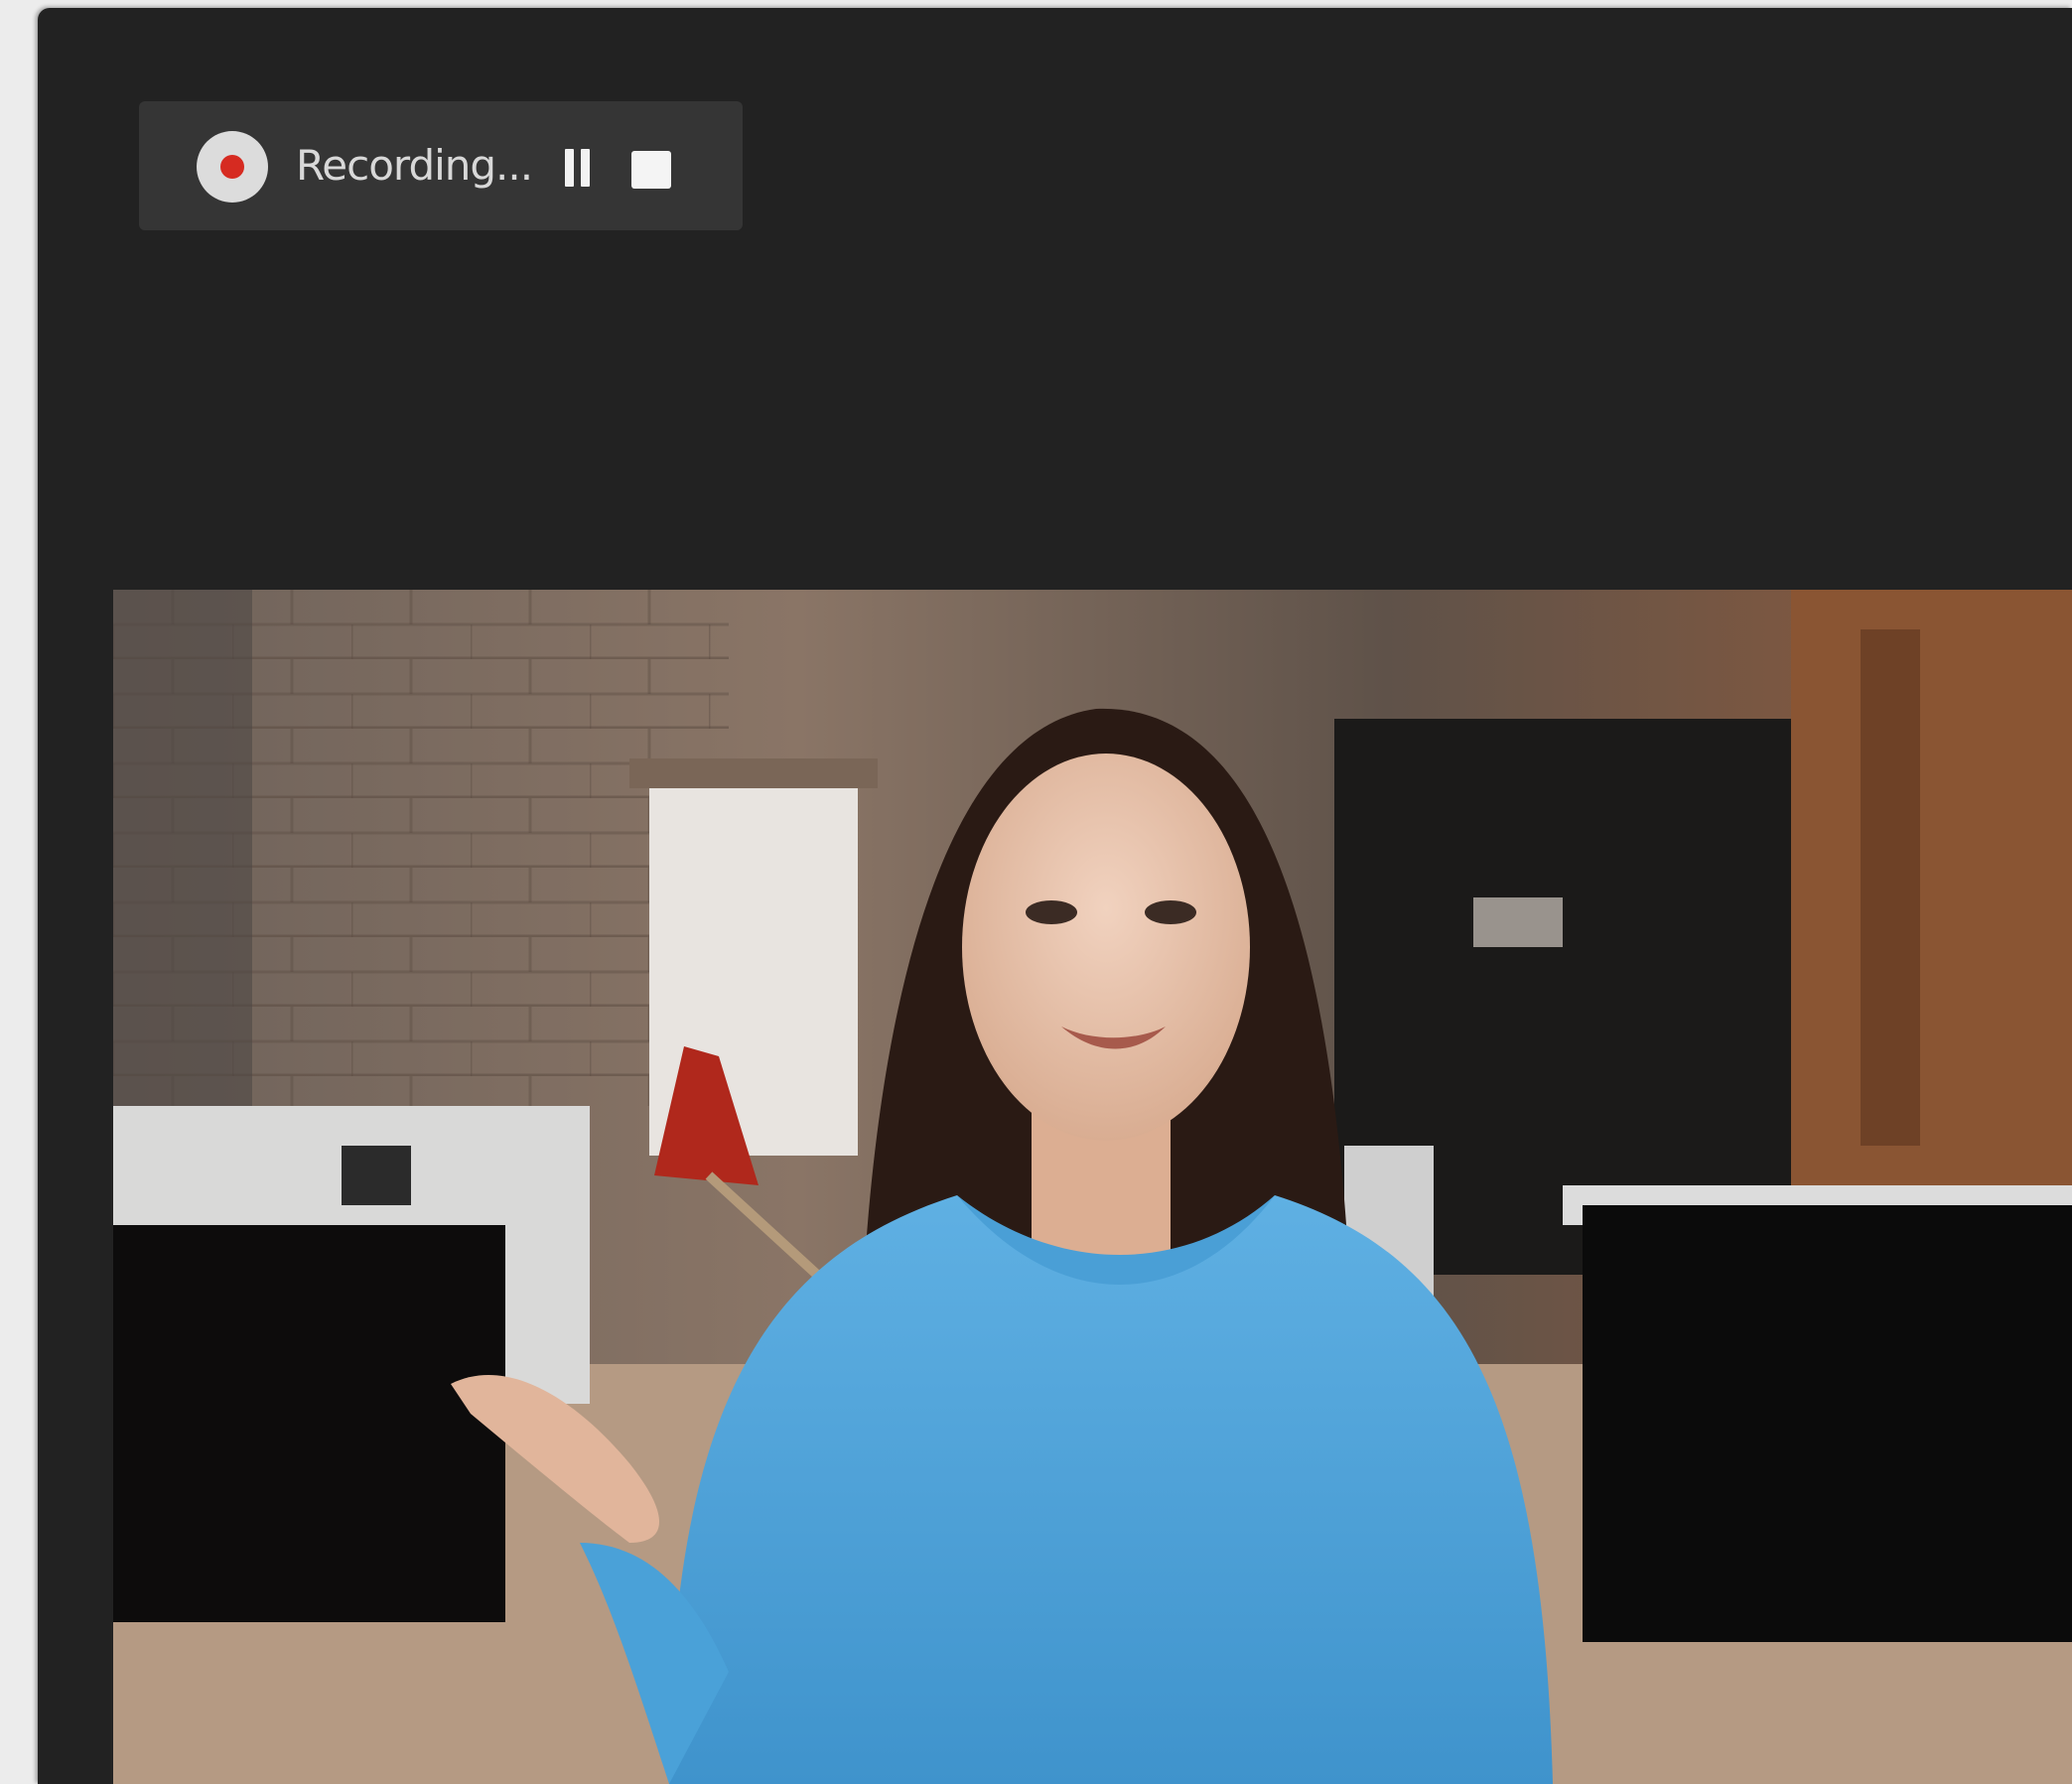  I want to click on pause-button, so click(578, 168).